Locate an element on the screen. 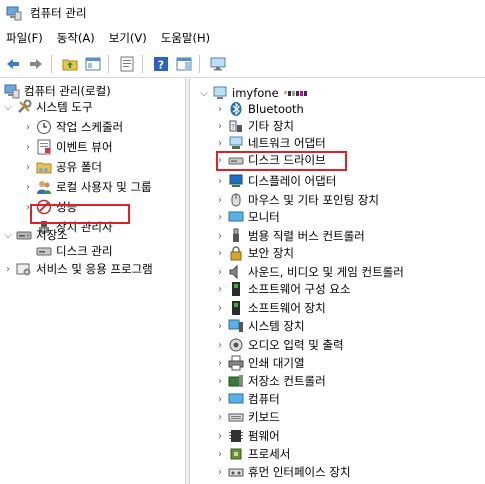  tree-item-shared-folders: › 공유 폴더 is located at coordinates (62, 167).